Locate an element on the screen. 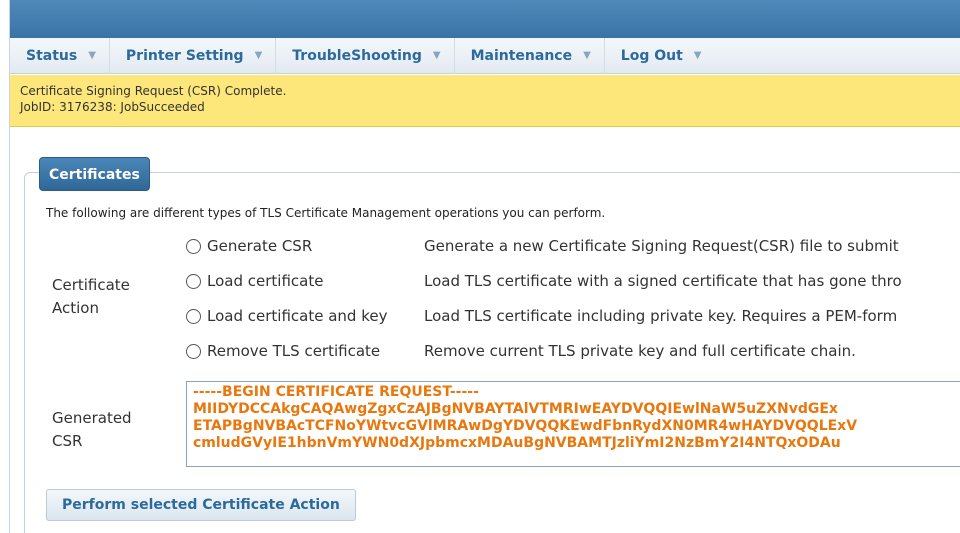 This screenshot has width=960, height=533. certificate-action-label: Certificate Action is located at coordinates (91, 297).